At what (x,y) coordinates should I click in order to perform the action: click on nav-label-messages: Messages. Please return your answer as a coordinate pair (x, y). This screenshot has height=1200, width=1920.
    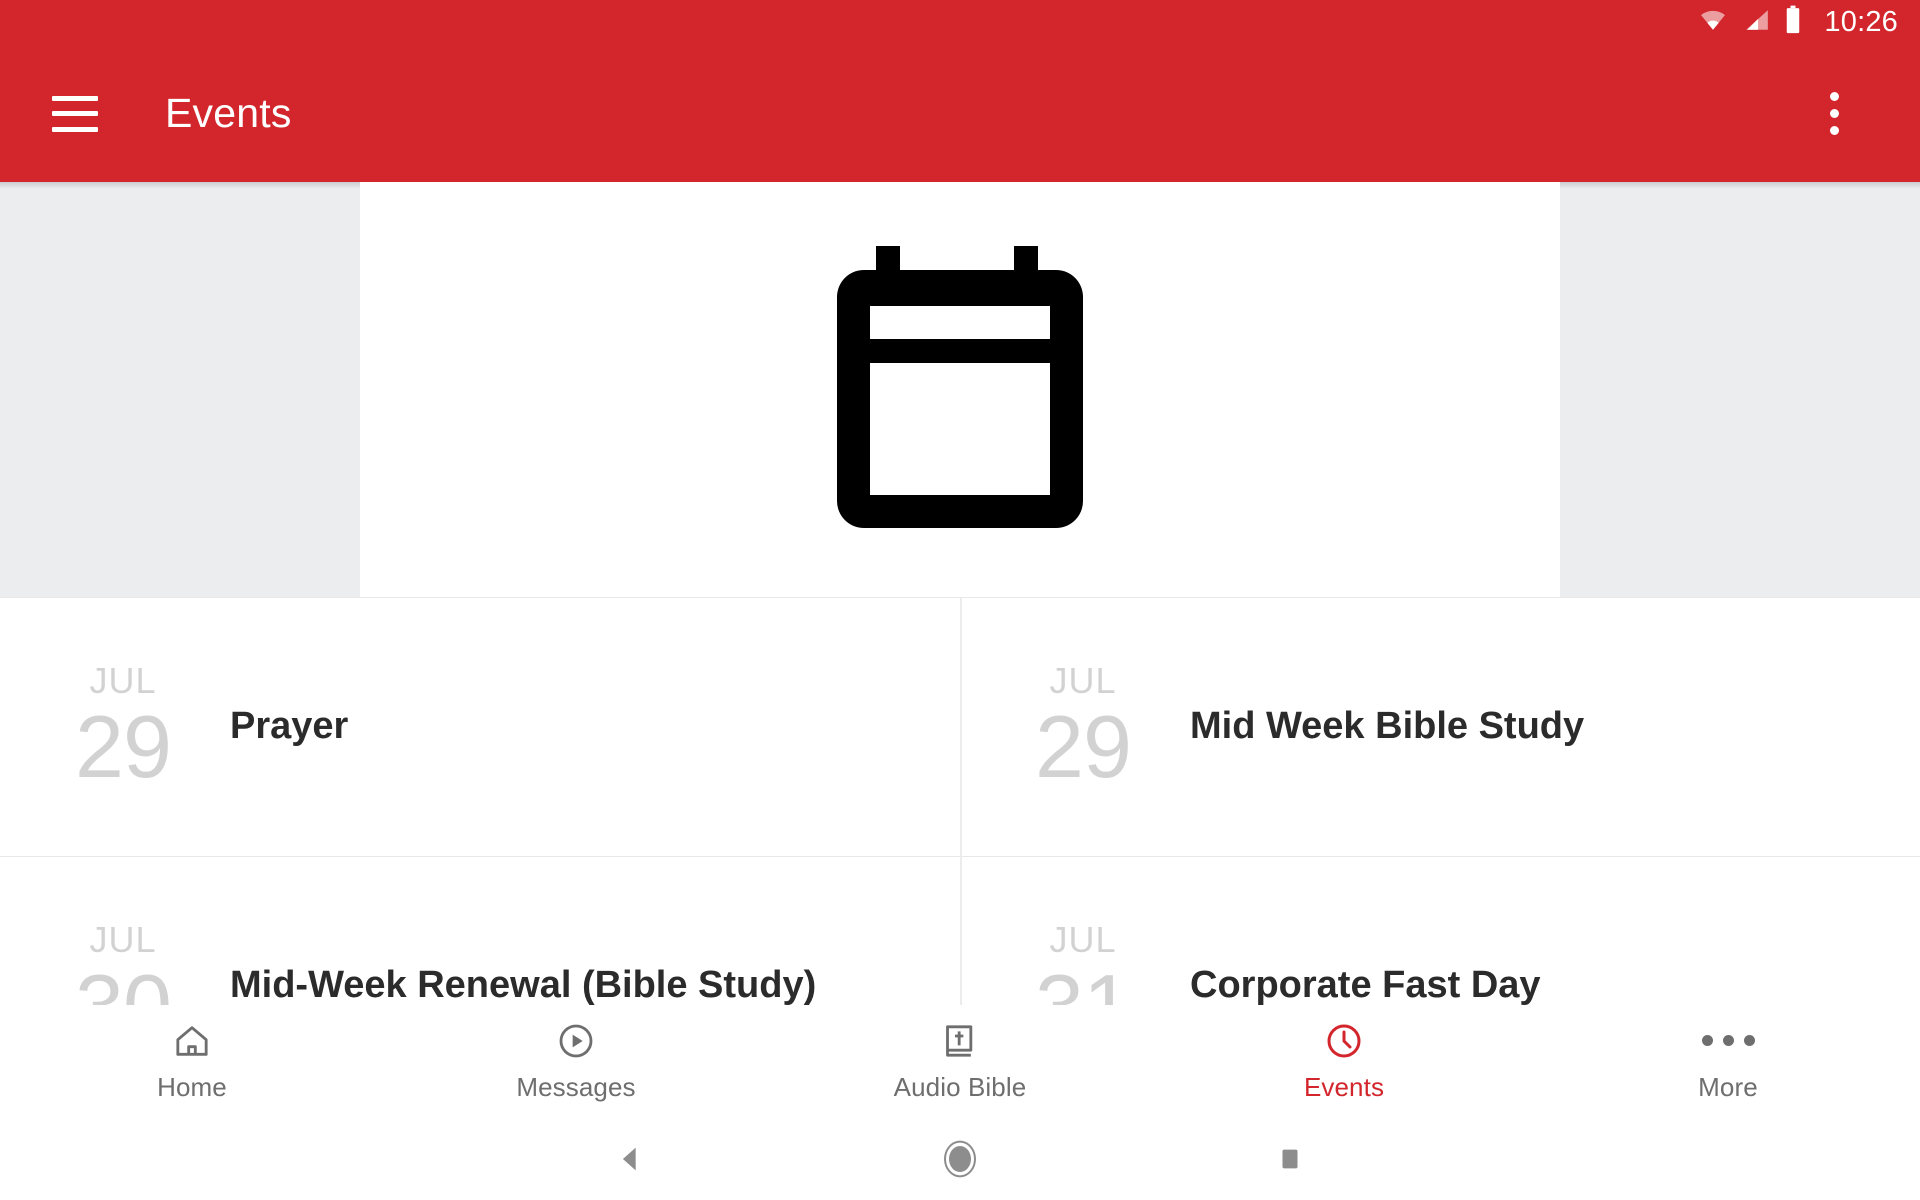
    Looking at the image, I should click on (576, 1086).